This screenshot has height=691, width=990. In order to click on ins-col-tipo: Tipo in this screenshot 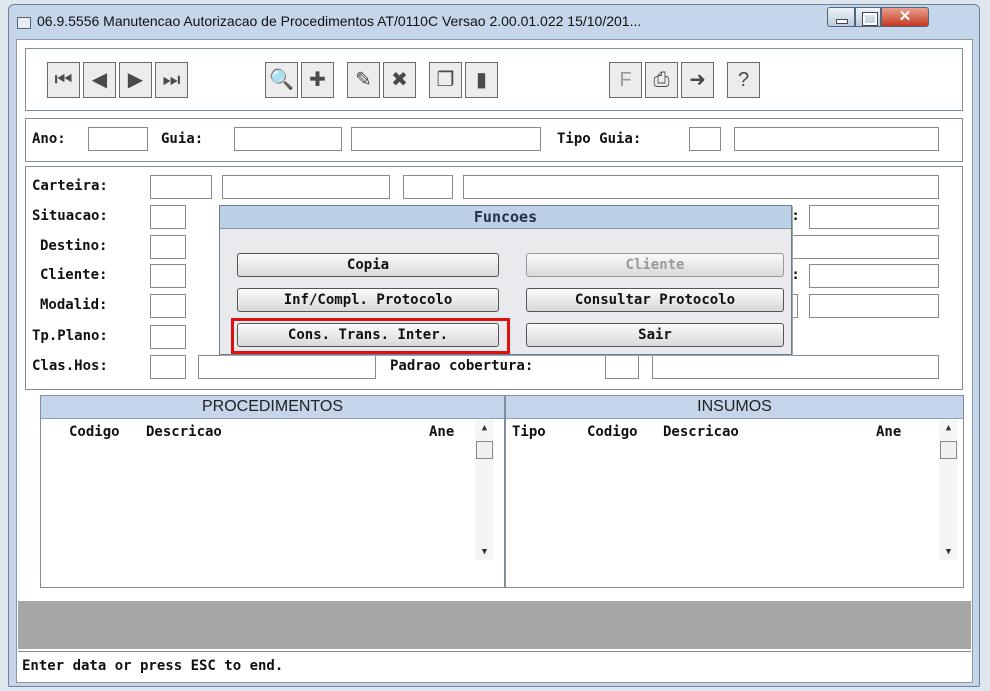, I will do `click(529, 432)`.